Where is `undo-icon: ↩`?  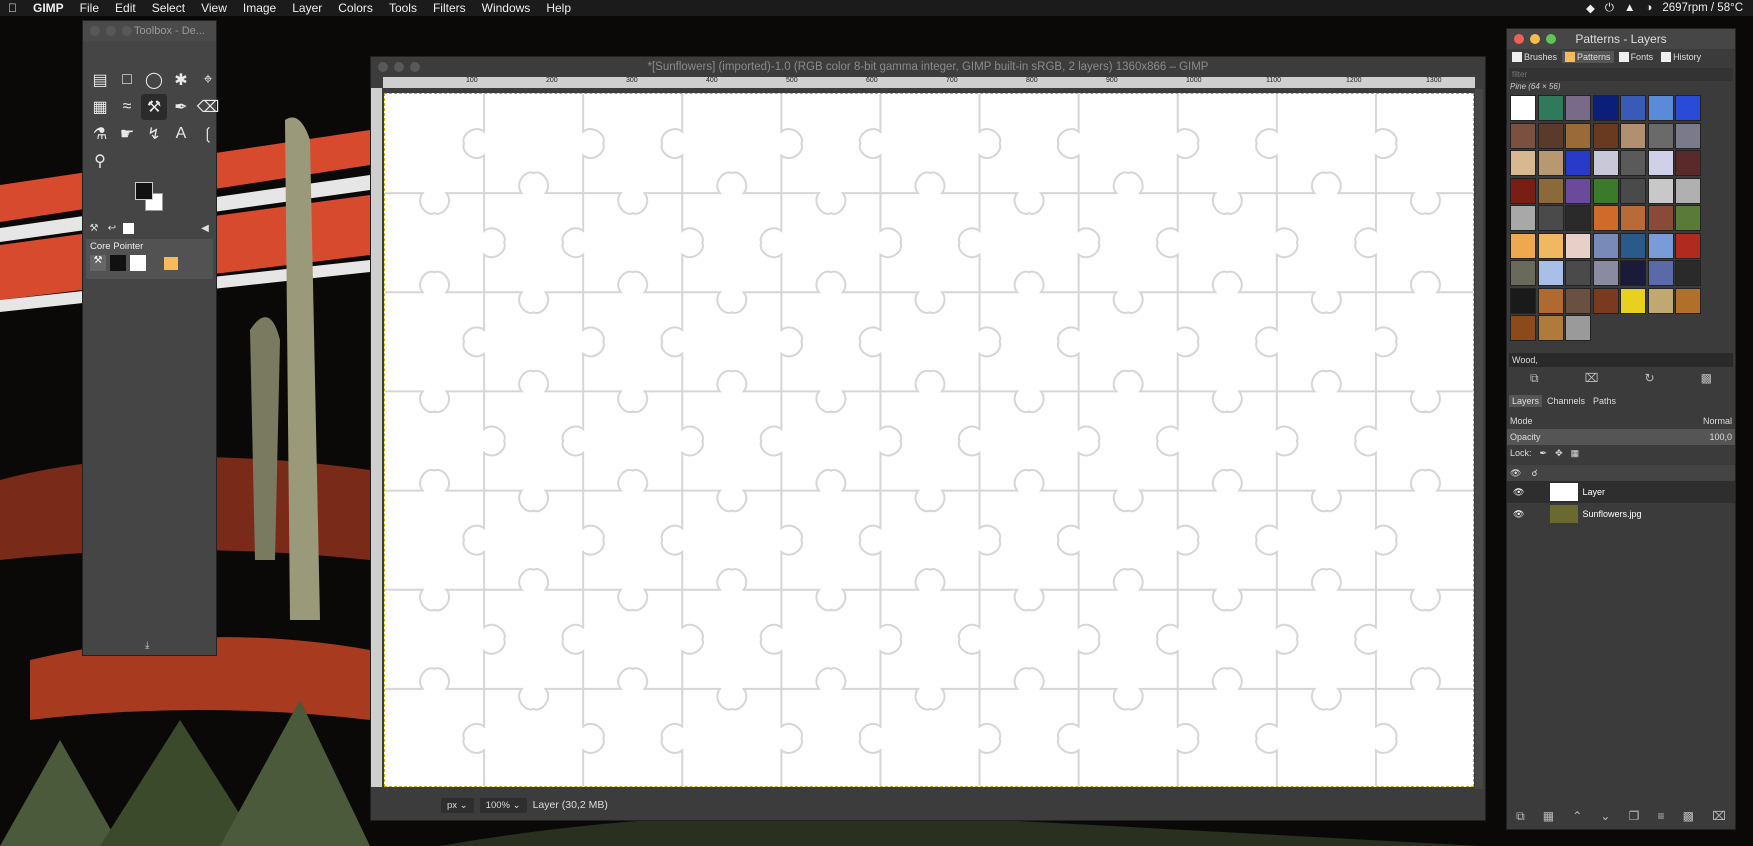
undo-icon: ↩ is located at coordinates (112, 228).